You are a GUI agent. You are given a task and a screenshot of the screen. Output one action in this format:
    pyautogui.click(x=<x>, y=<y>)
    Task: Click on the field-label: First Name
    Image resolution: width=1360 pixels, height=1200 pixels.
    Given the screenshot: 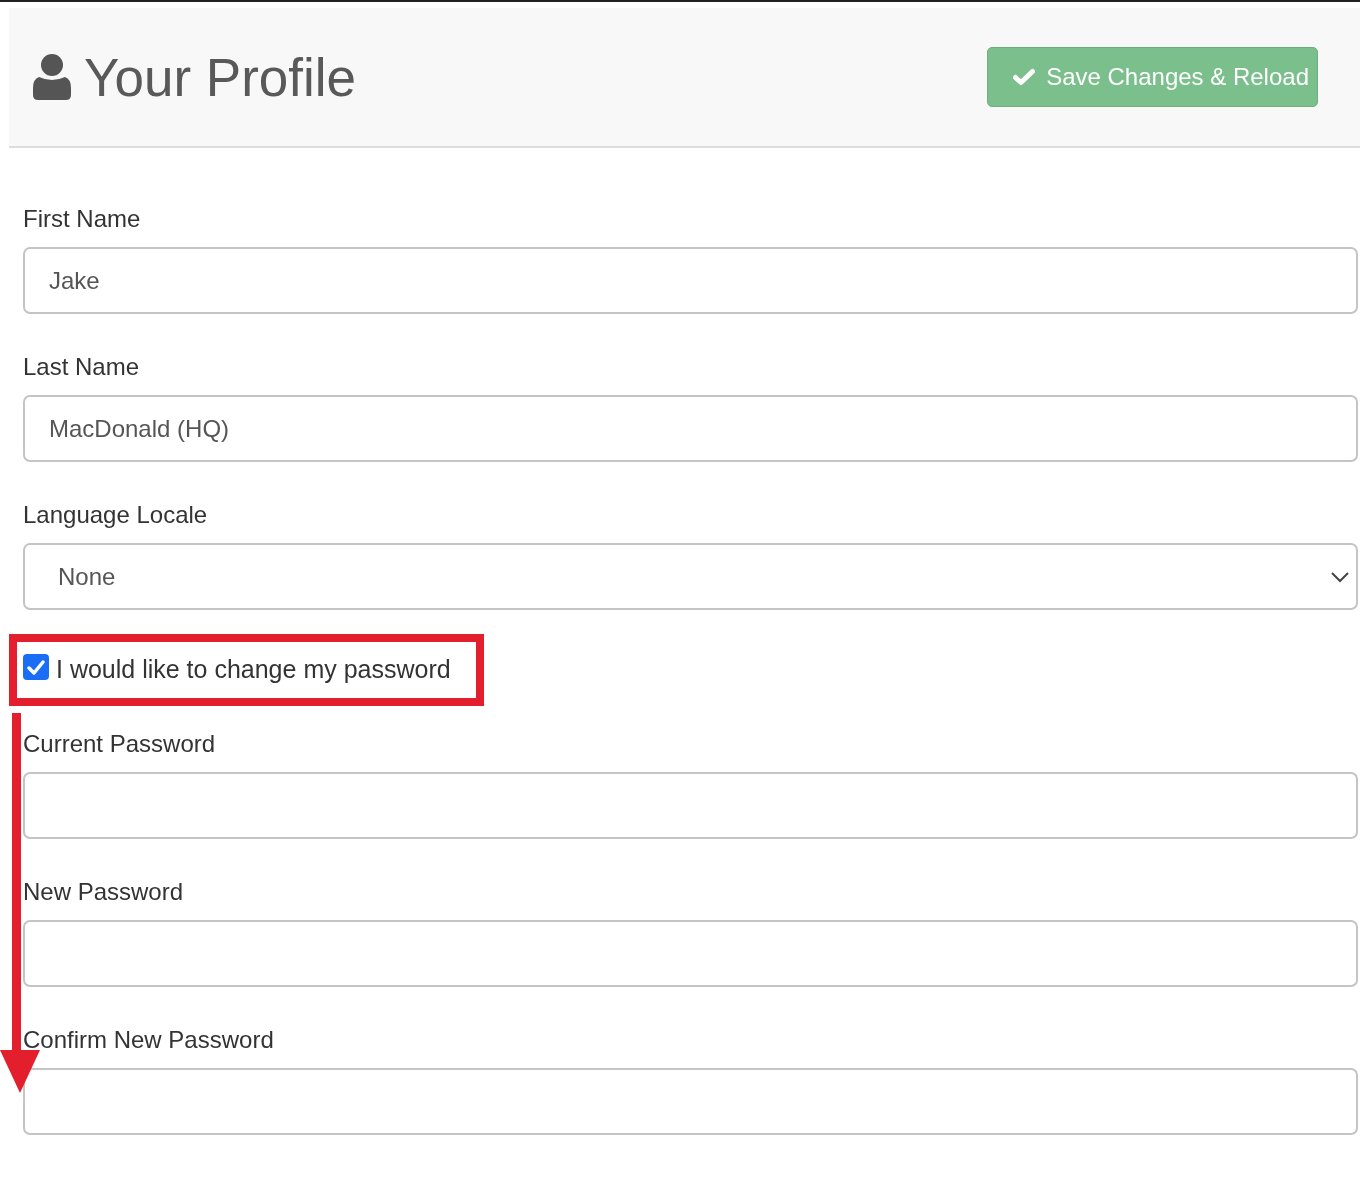 What is the action you would take?
    pyautogui.click(x=82, y=219)
    